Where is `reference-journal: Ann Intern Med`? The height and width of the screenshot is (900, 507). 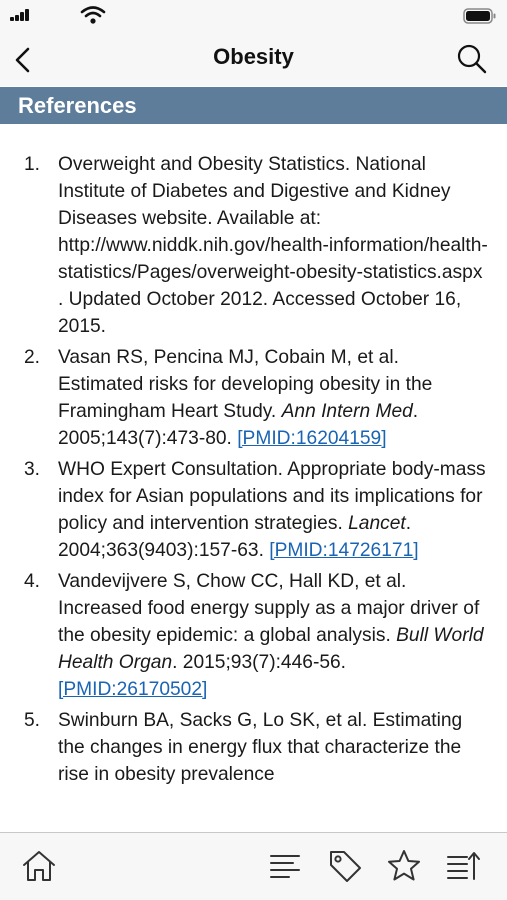
reference-journal: Ann Intern Med is located at coordinates (347, 411).